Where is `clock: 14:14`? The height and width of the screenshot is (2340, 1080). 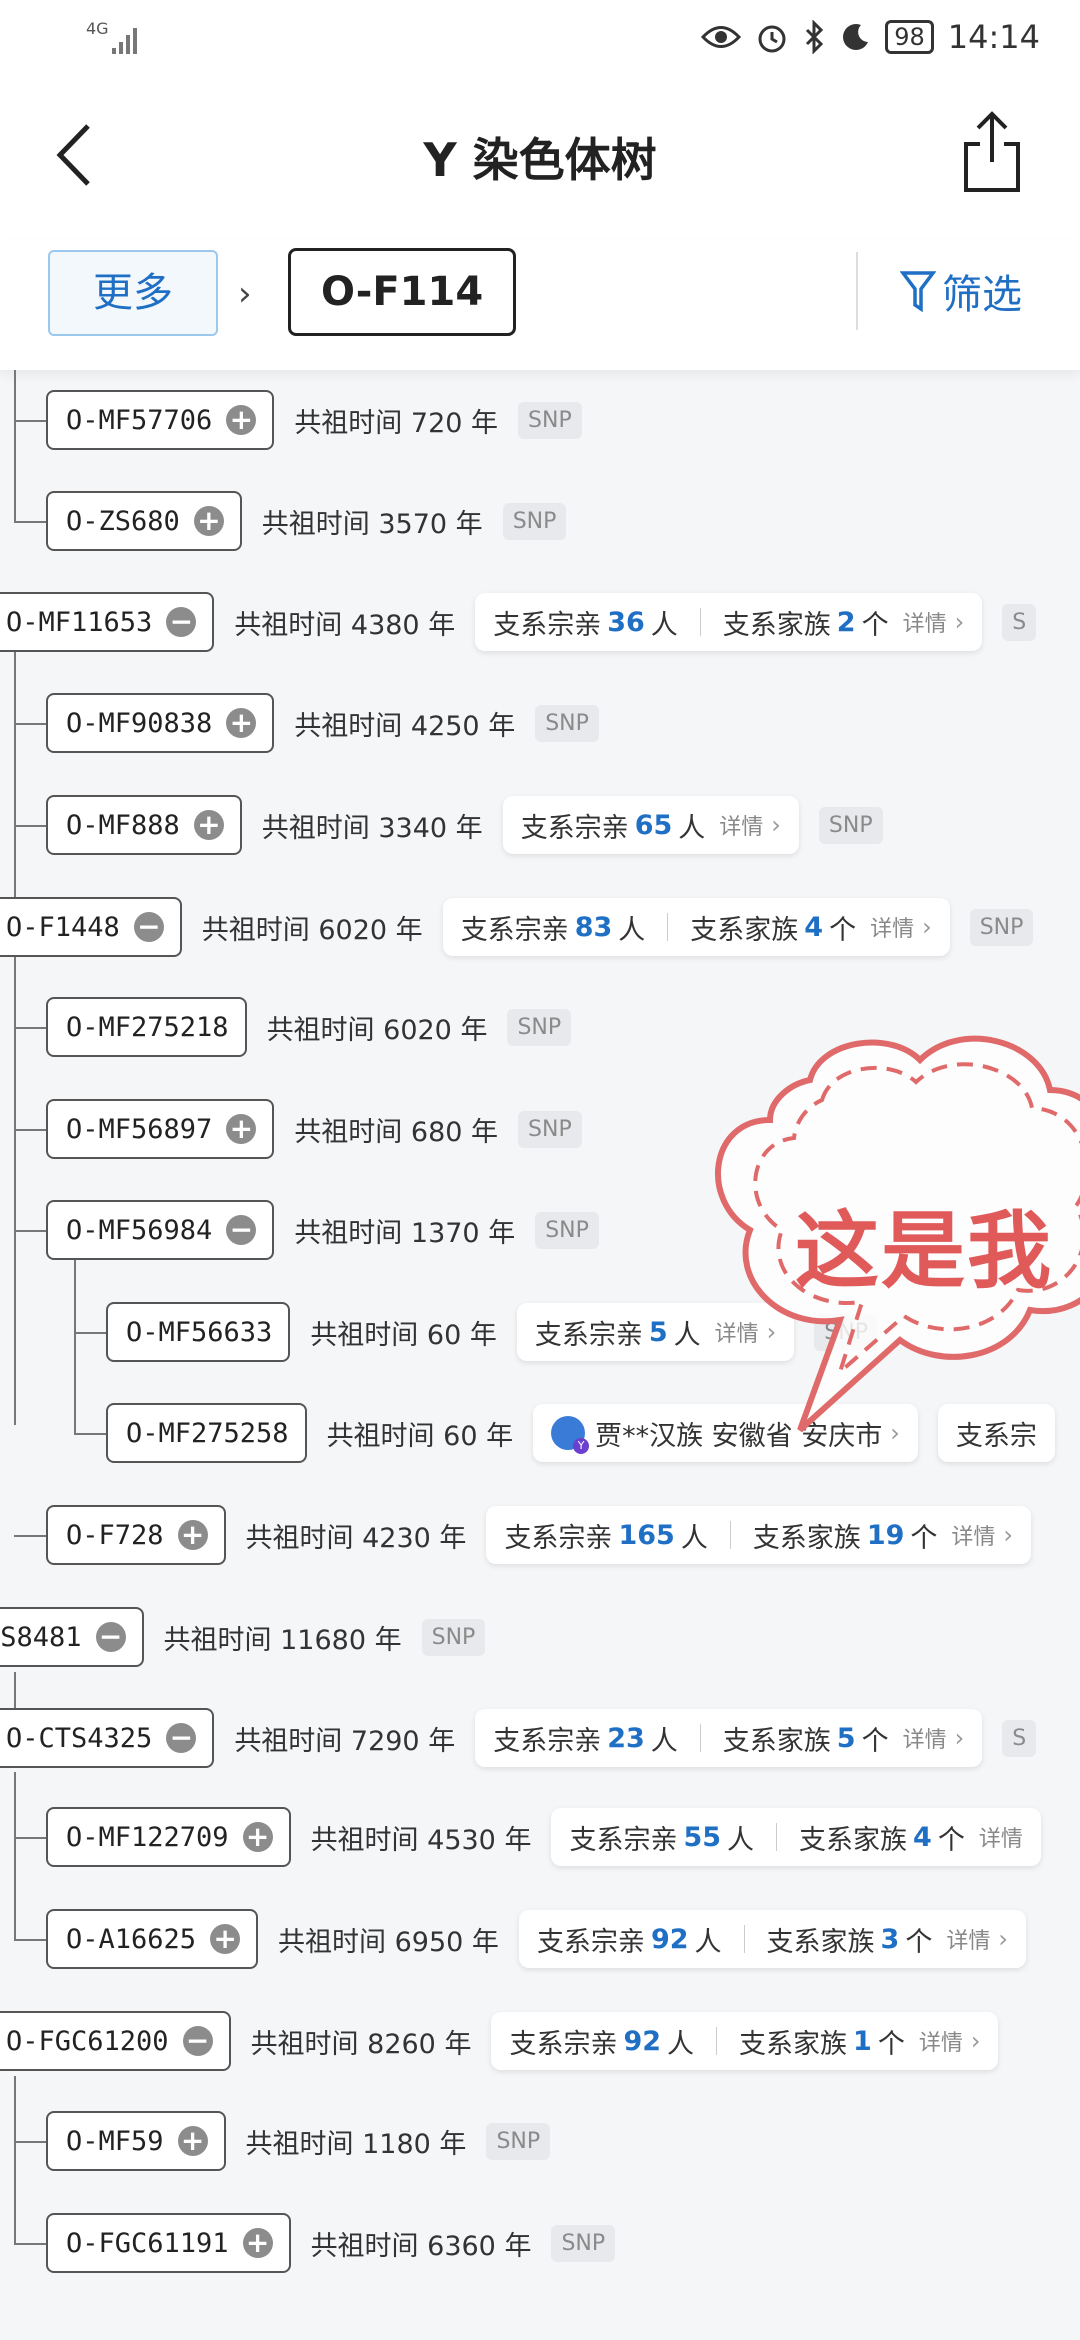 clock: 14:14 is located at coordinates (993, 37).